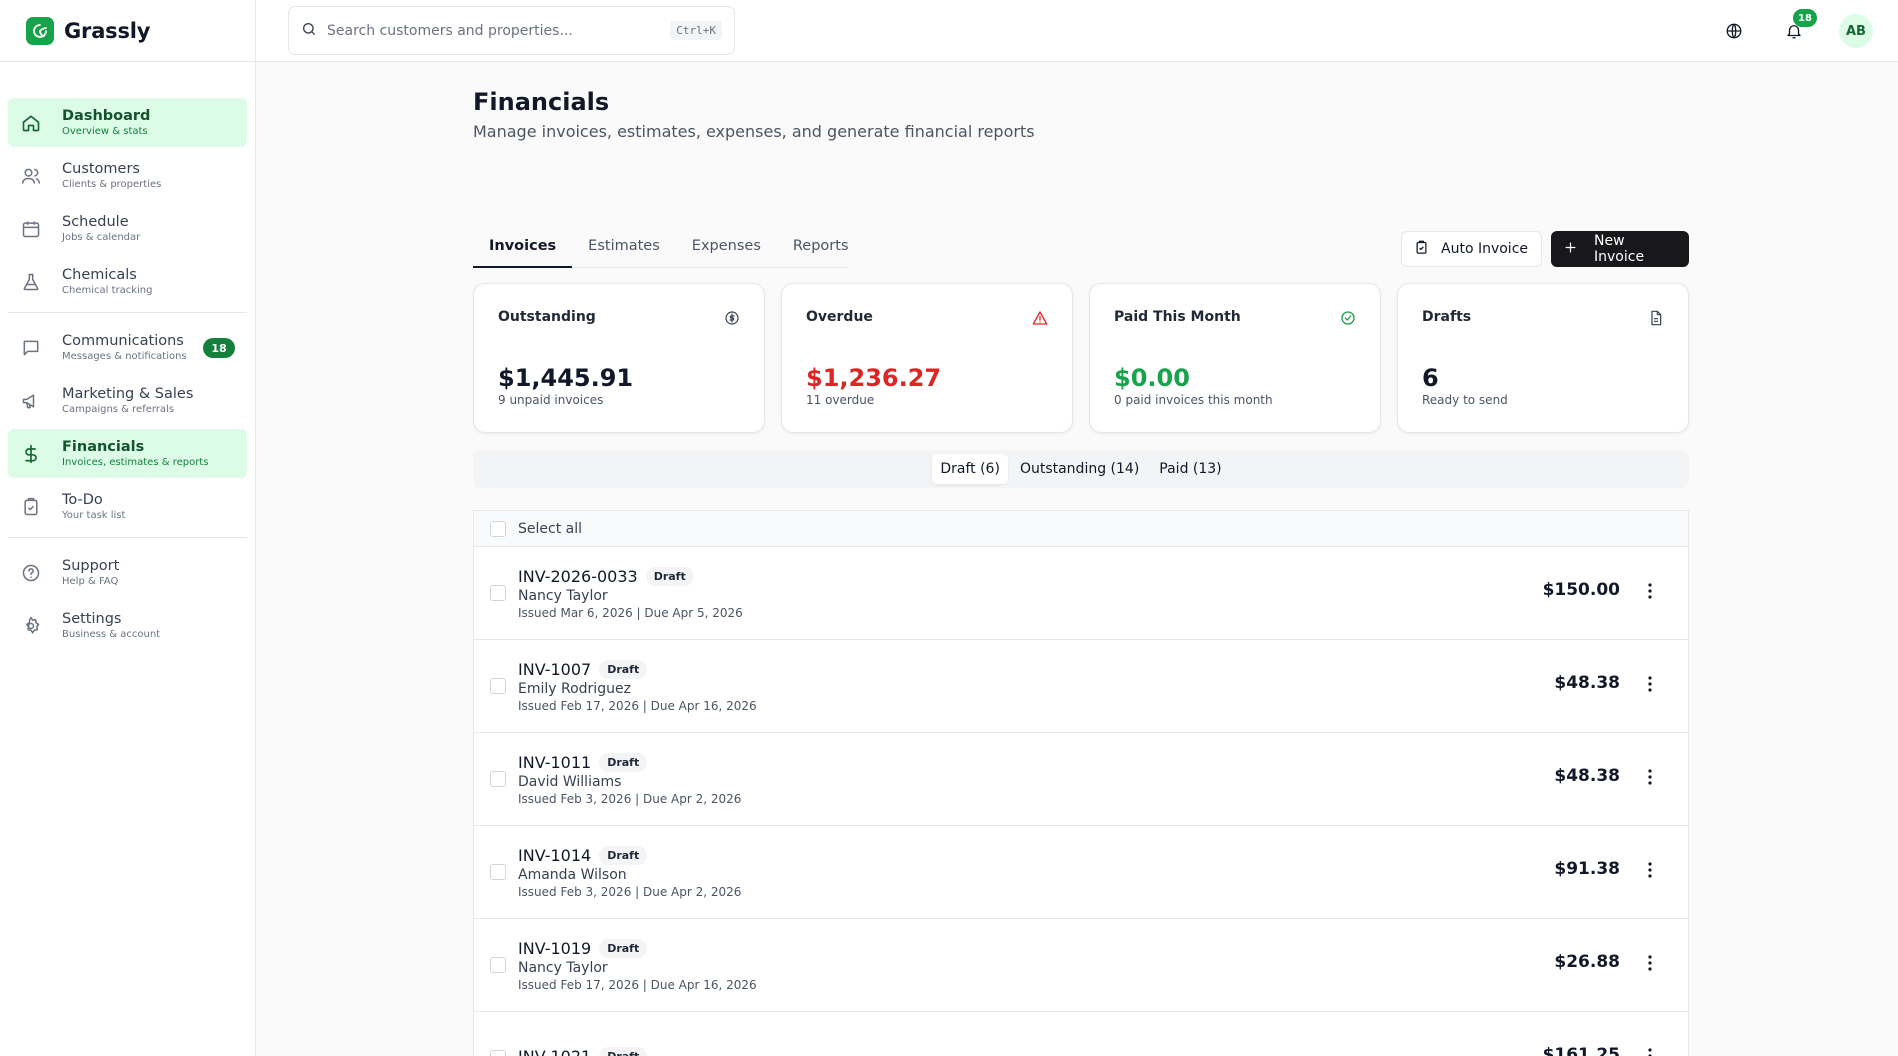 The width and height of the screenshot is (1898, 1056). I want to click on tab-expenses: Expenses, so click(726, 251).